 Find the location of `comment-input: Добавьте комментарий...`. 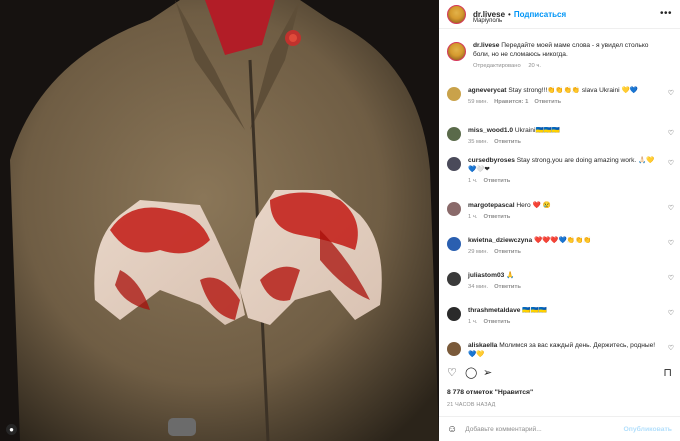

comment-input: Добавьте комментарий... is located at coordinates (544, 429).